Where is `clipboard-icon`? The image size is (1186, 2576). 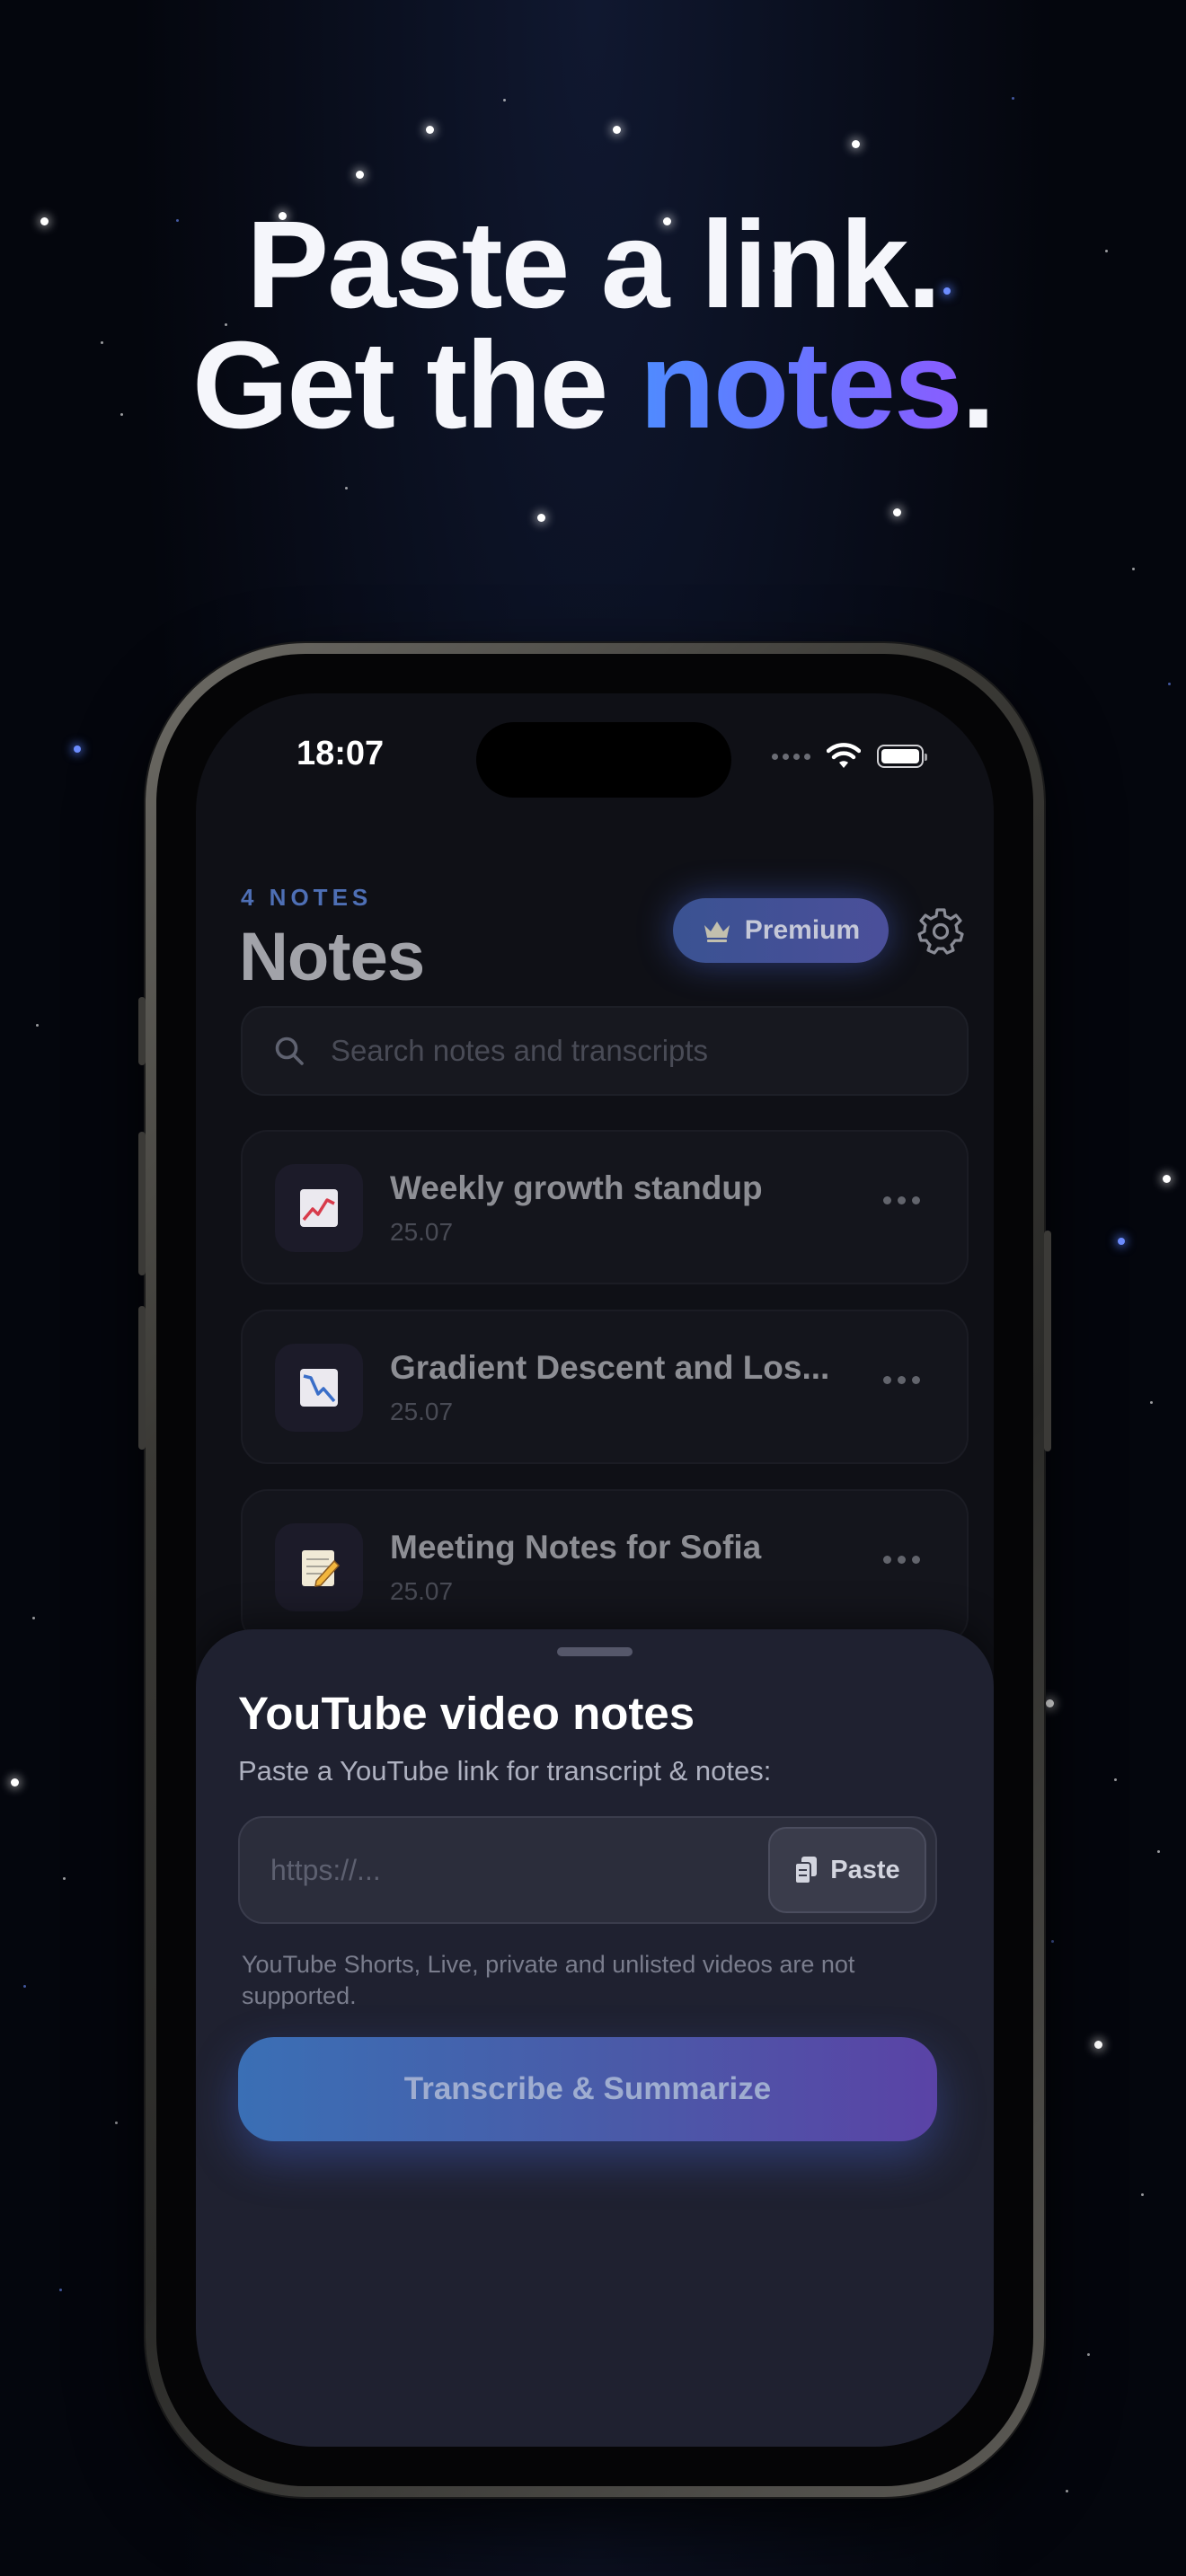 clipboard-icon is located at coordinates (806, 1870).